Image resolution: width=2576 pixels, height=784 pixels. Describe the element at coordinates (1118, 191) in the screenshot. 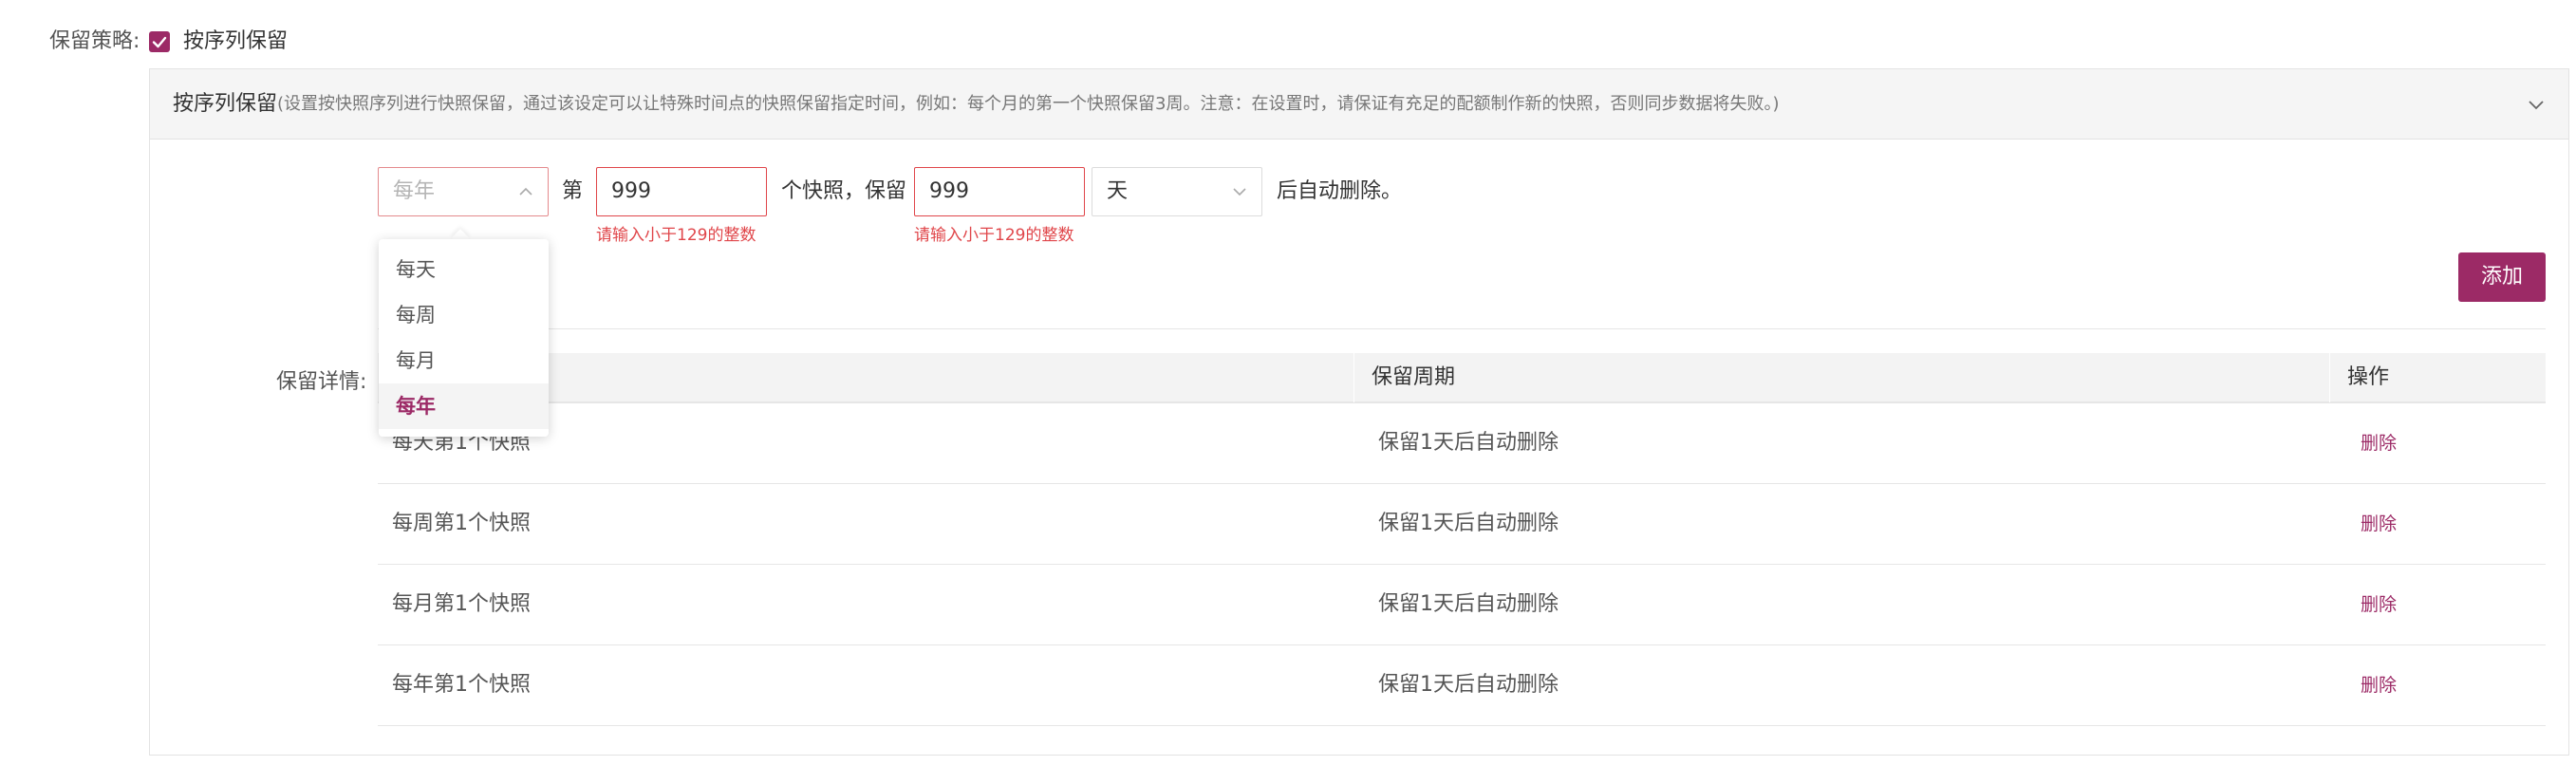

I see `unit-select-value: 天` at that location.